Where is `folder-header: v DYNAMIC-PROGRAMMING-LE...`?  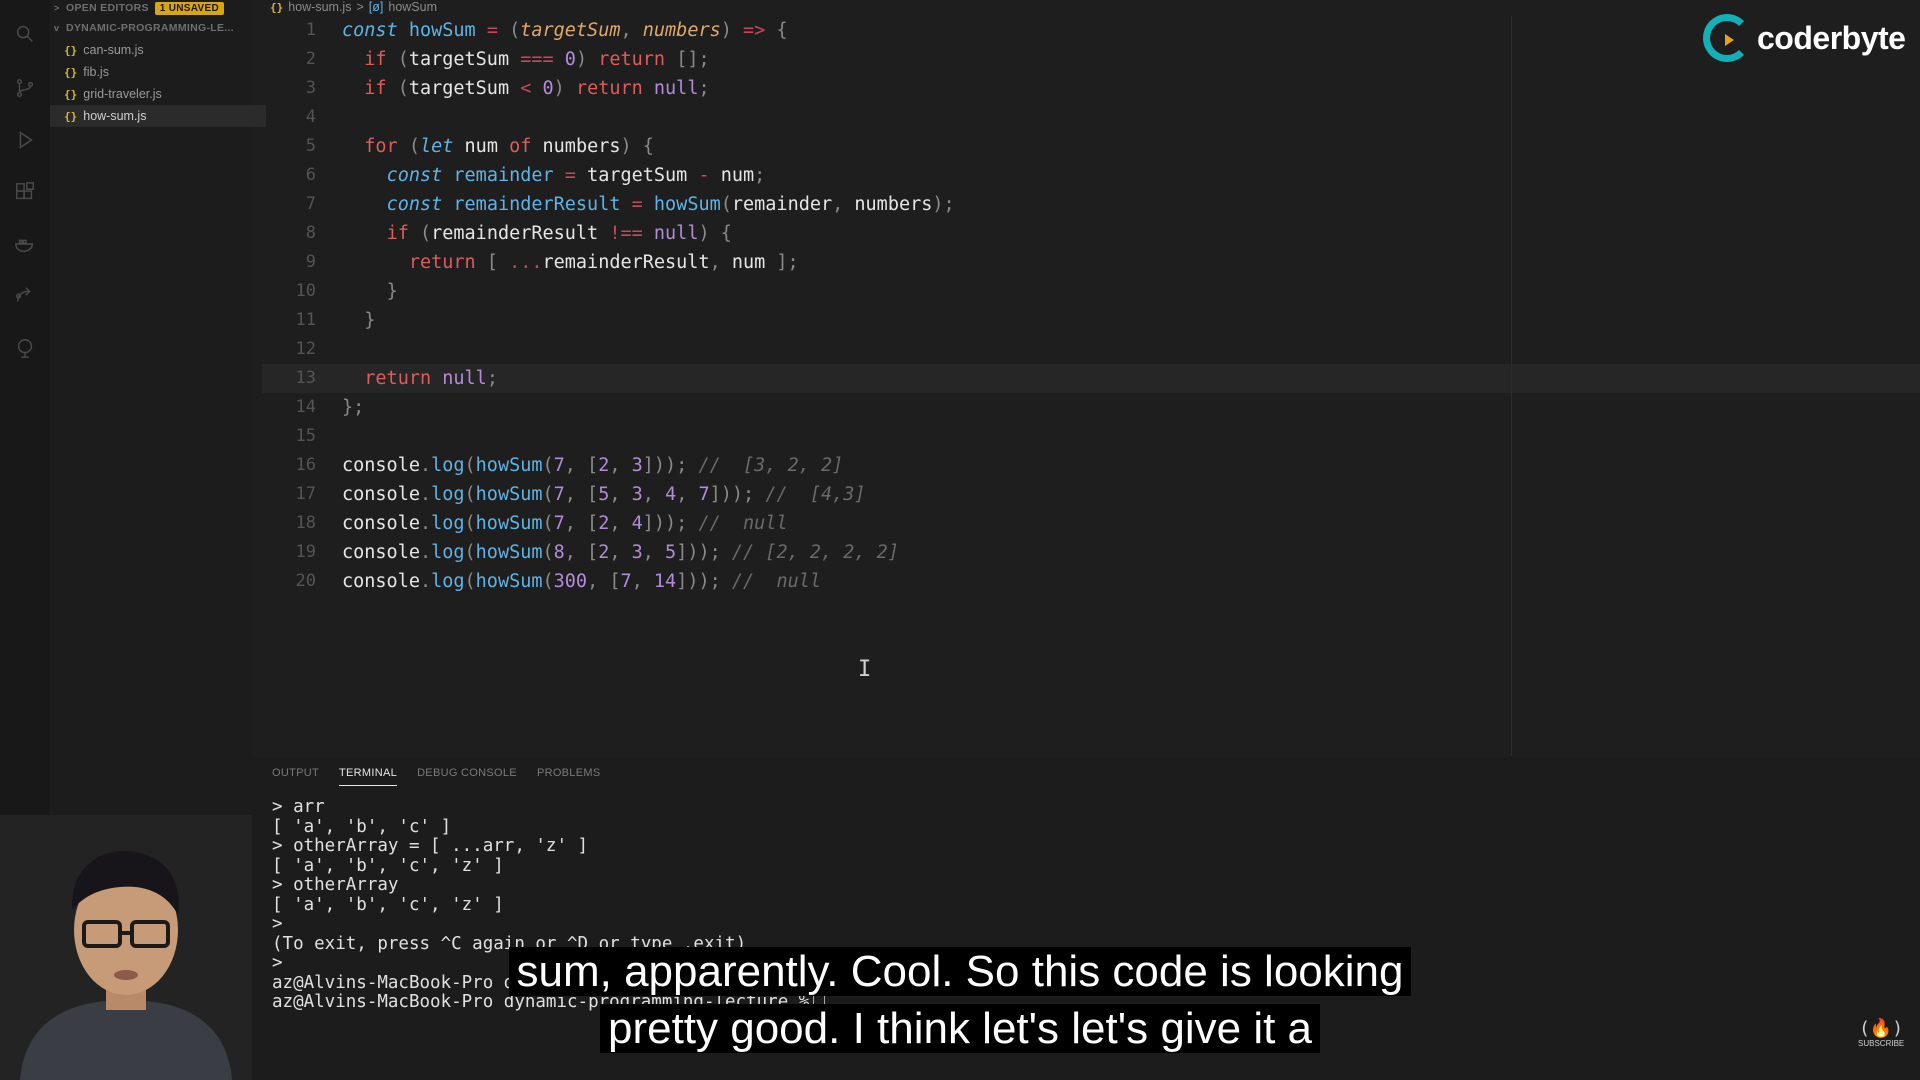 folder-header: v DYNAMIC-PROGRAMMING-LE... is located at coordinates (151, 28).